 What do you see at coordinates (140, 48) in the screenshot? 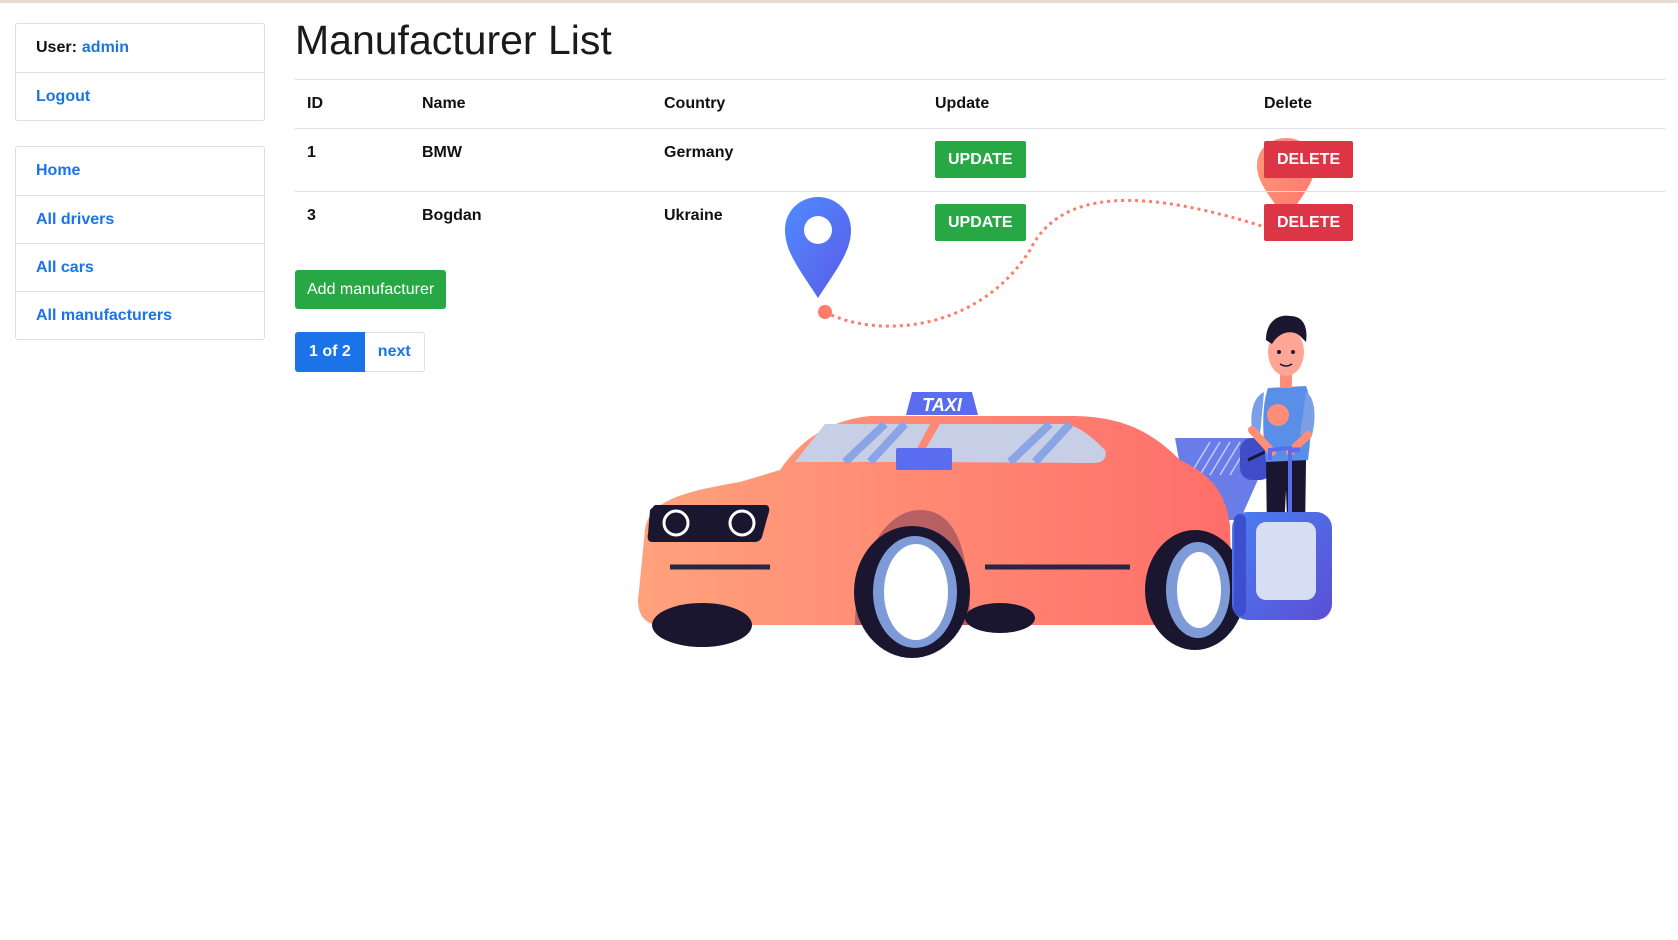
I see `user-info: User: admin` at bounding box center [140, 48].